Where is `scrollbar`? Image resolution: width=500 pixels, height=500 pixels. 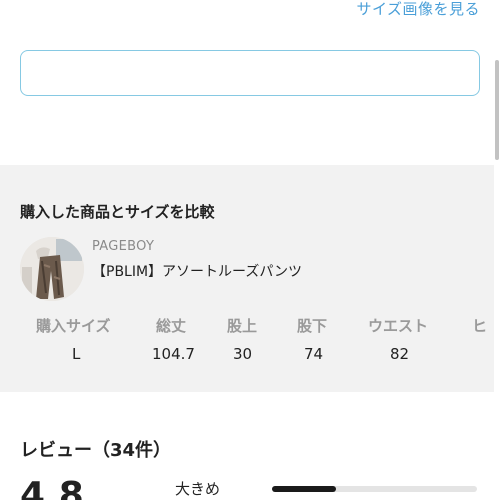
scrollbar is located at coordinates (497, 250).